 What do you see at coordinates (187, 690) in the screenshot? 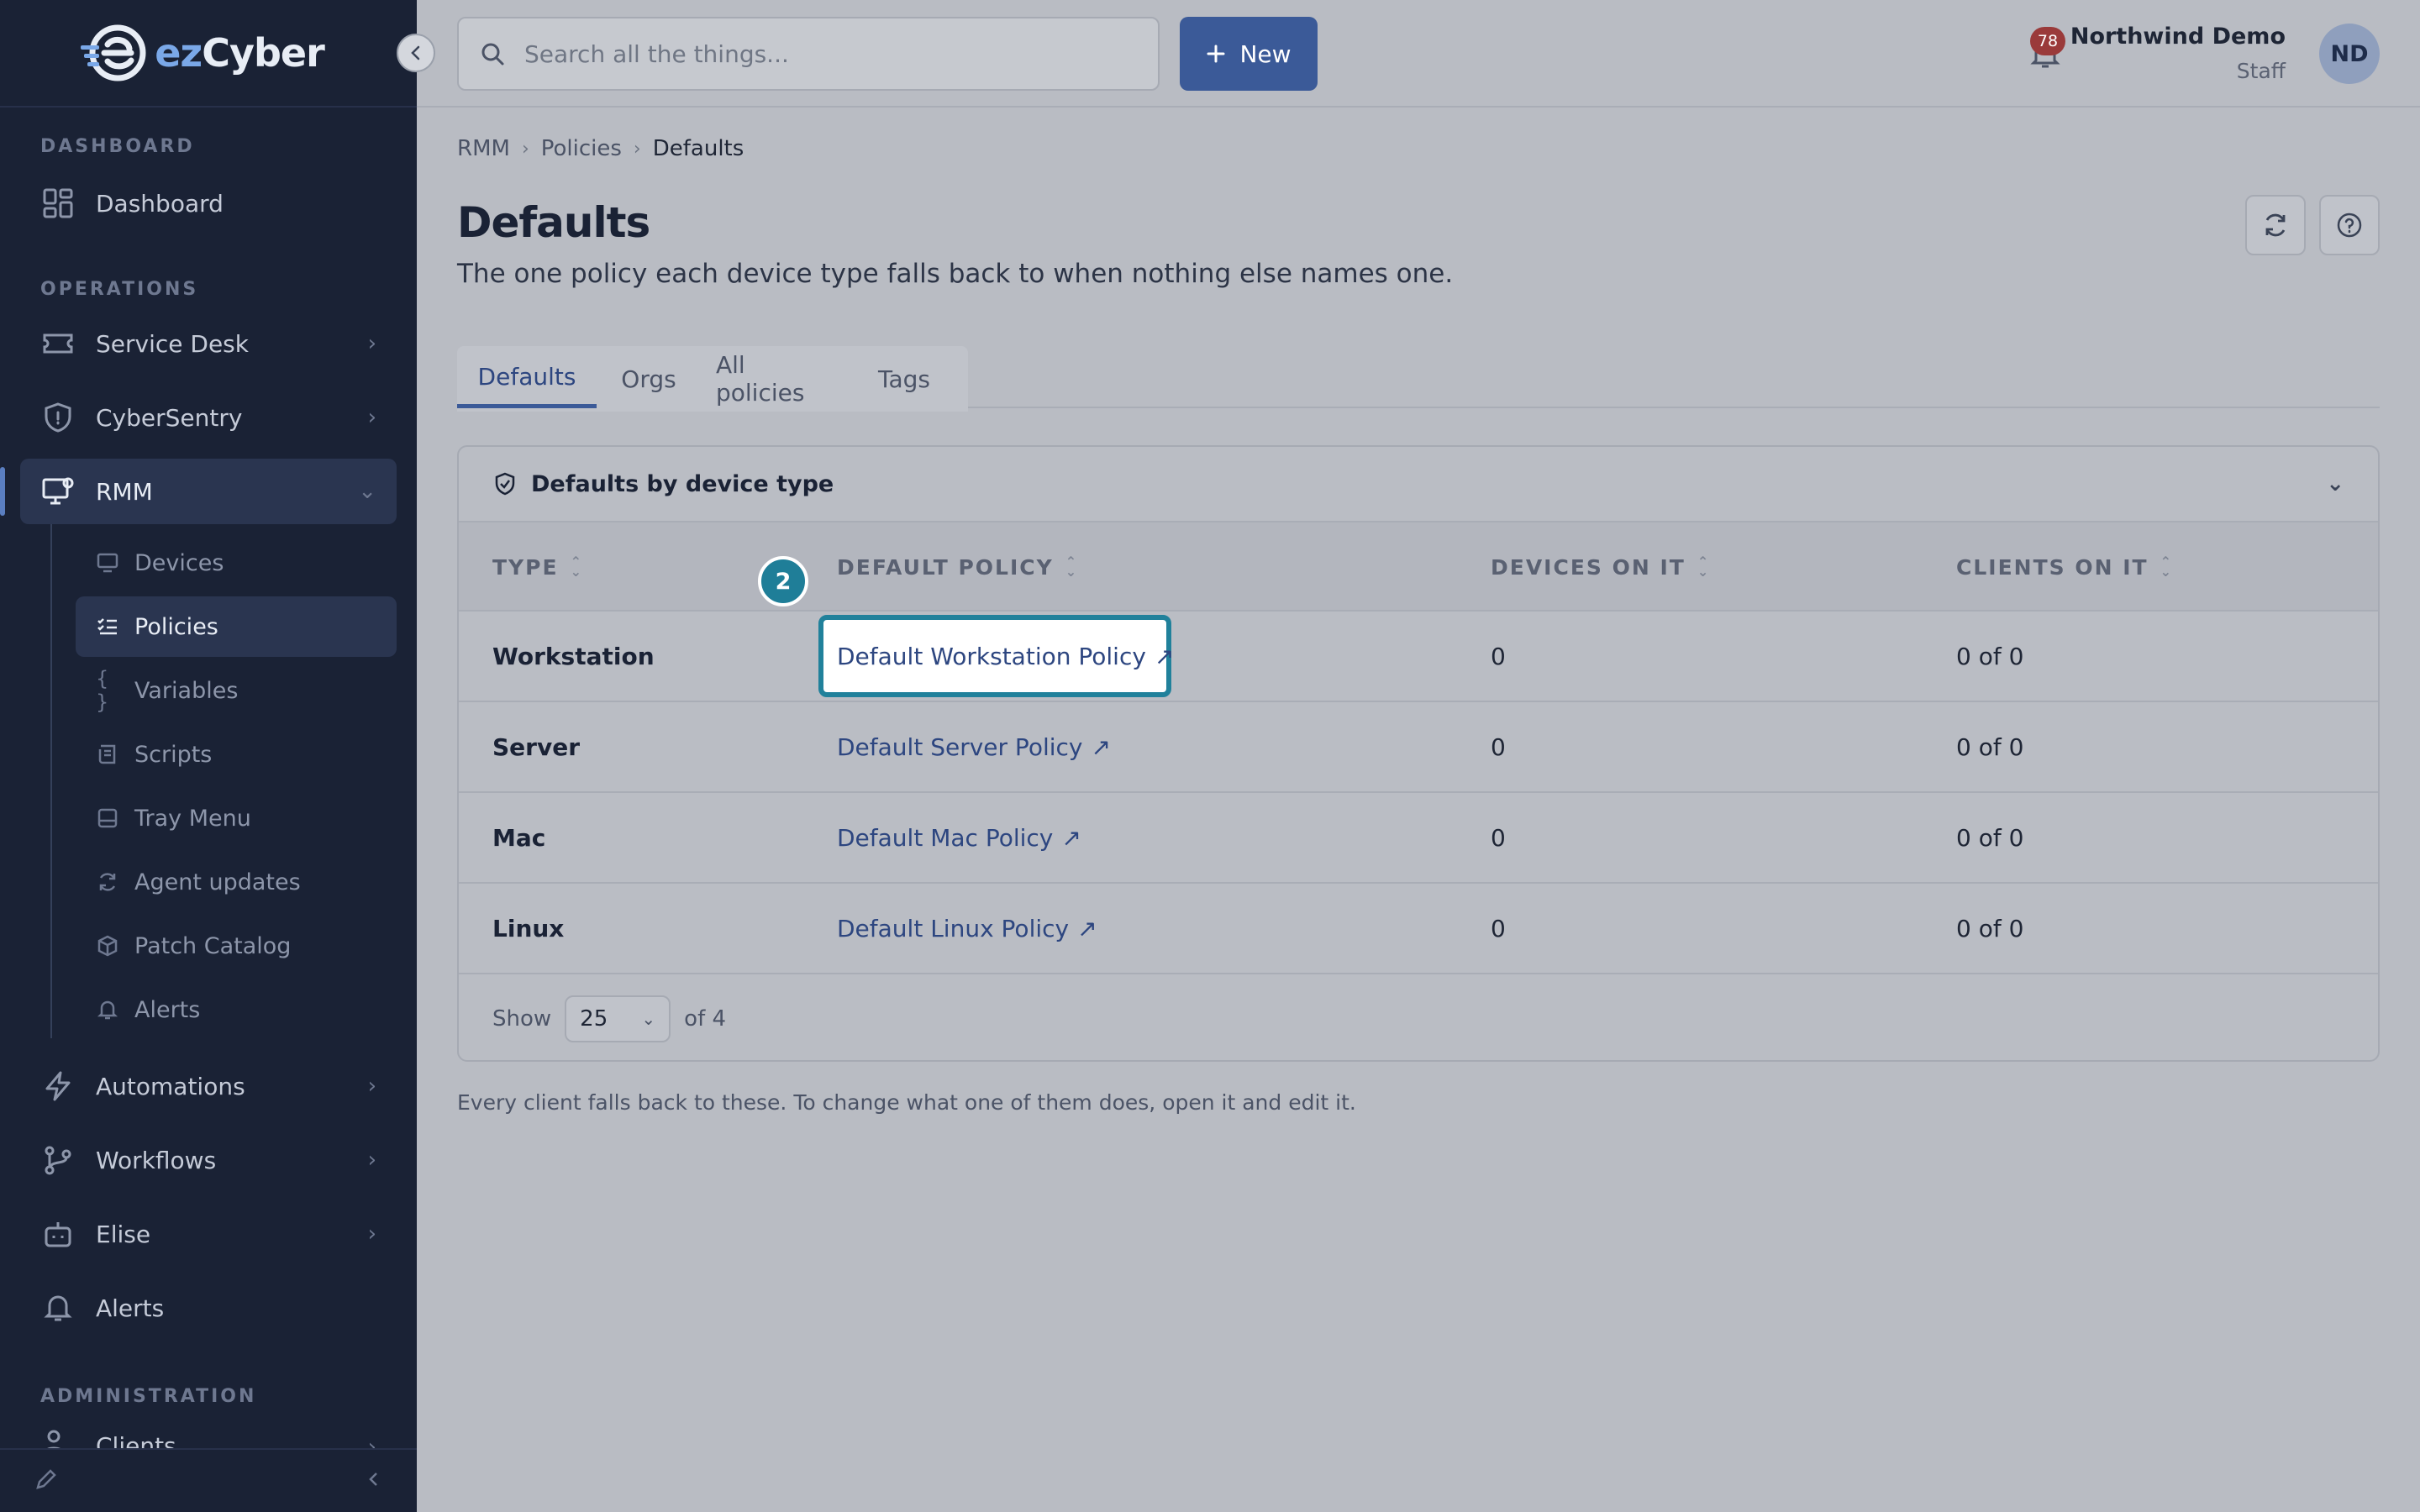
I see `sidebar-subitem-label: Variables` at bounding box center [187, 690].